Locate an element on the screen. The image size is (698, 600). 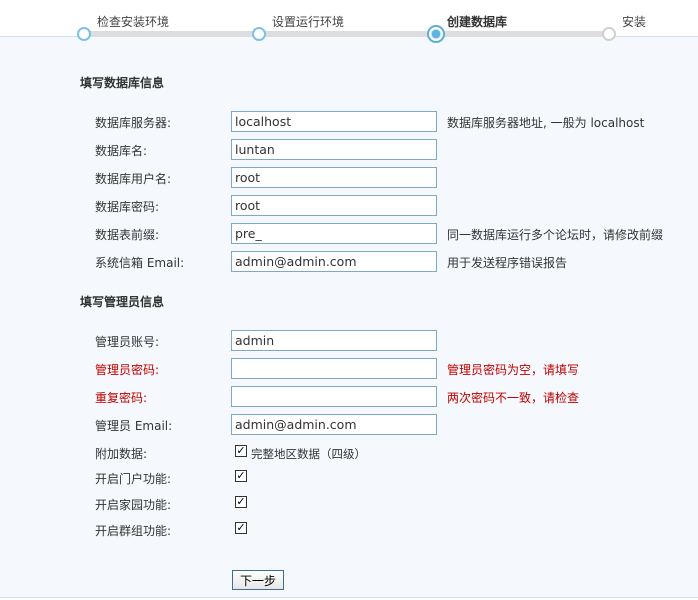
step-install-label: 安装 is located at coordinates (634, 22).